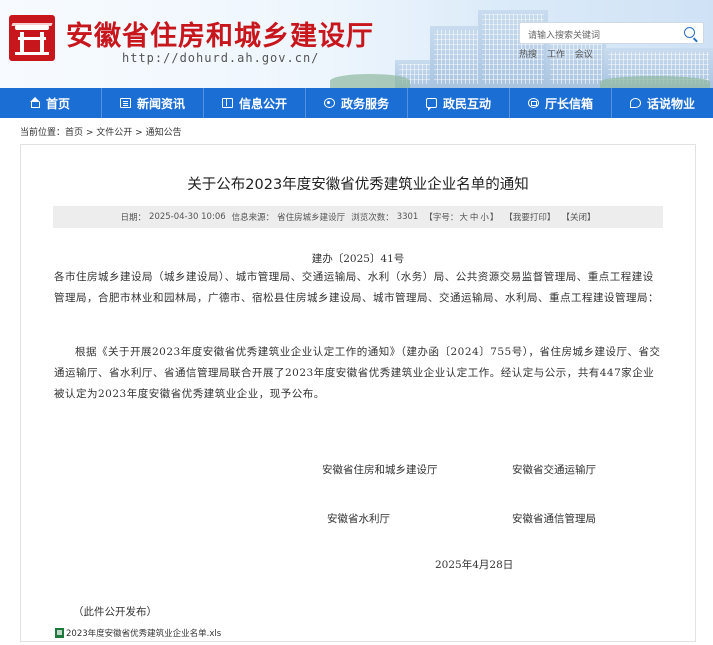 This screenshot has height=645, width=713. What do you see at coordinates (431, 104) in the screenshot?
I see `chat-icon` at bounding box center [431, 104].